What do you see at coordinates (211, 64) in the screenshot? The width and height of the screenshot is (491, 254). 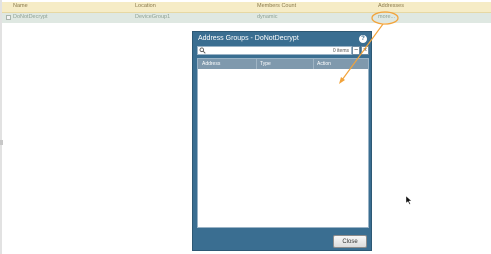 I see `column-address: Address` at bounding box center [211, 64].